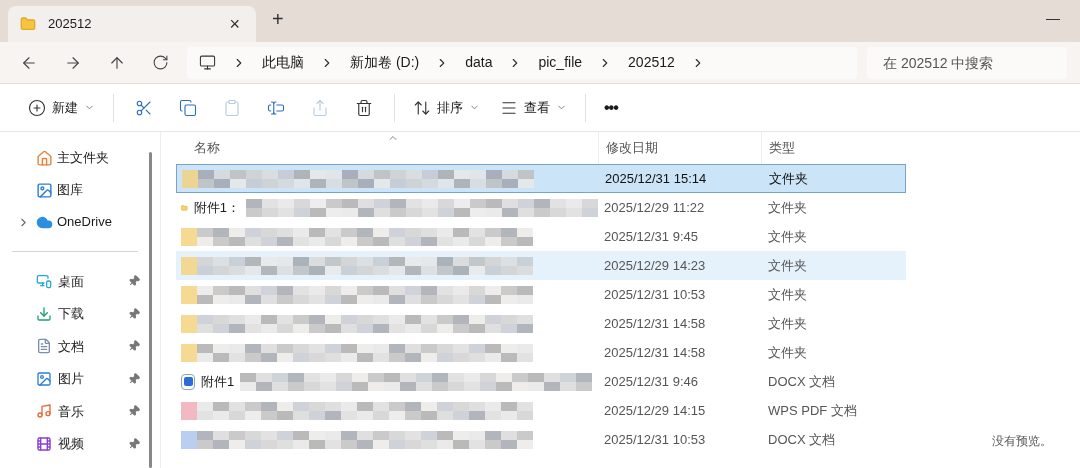 This screenshot has width=1080, height=468. What do you see at coordinates (44, 281) in the screenshot?
I see `desktop-icon` at bounding box center [44, 281].